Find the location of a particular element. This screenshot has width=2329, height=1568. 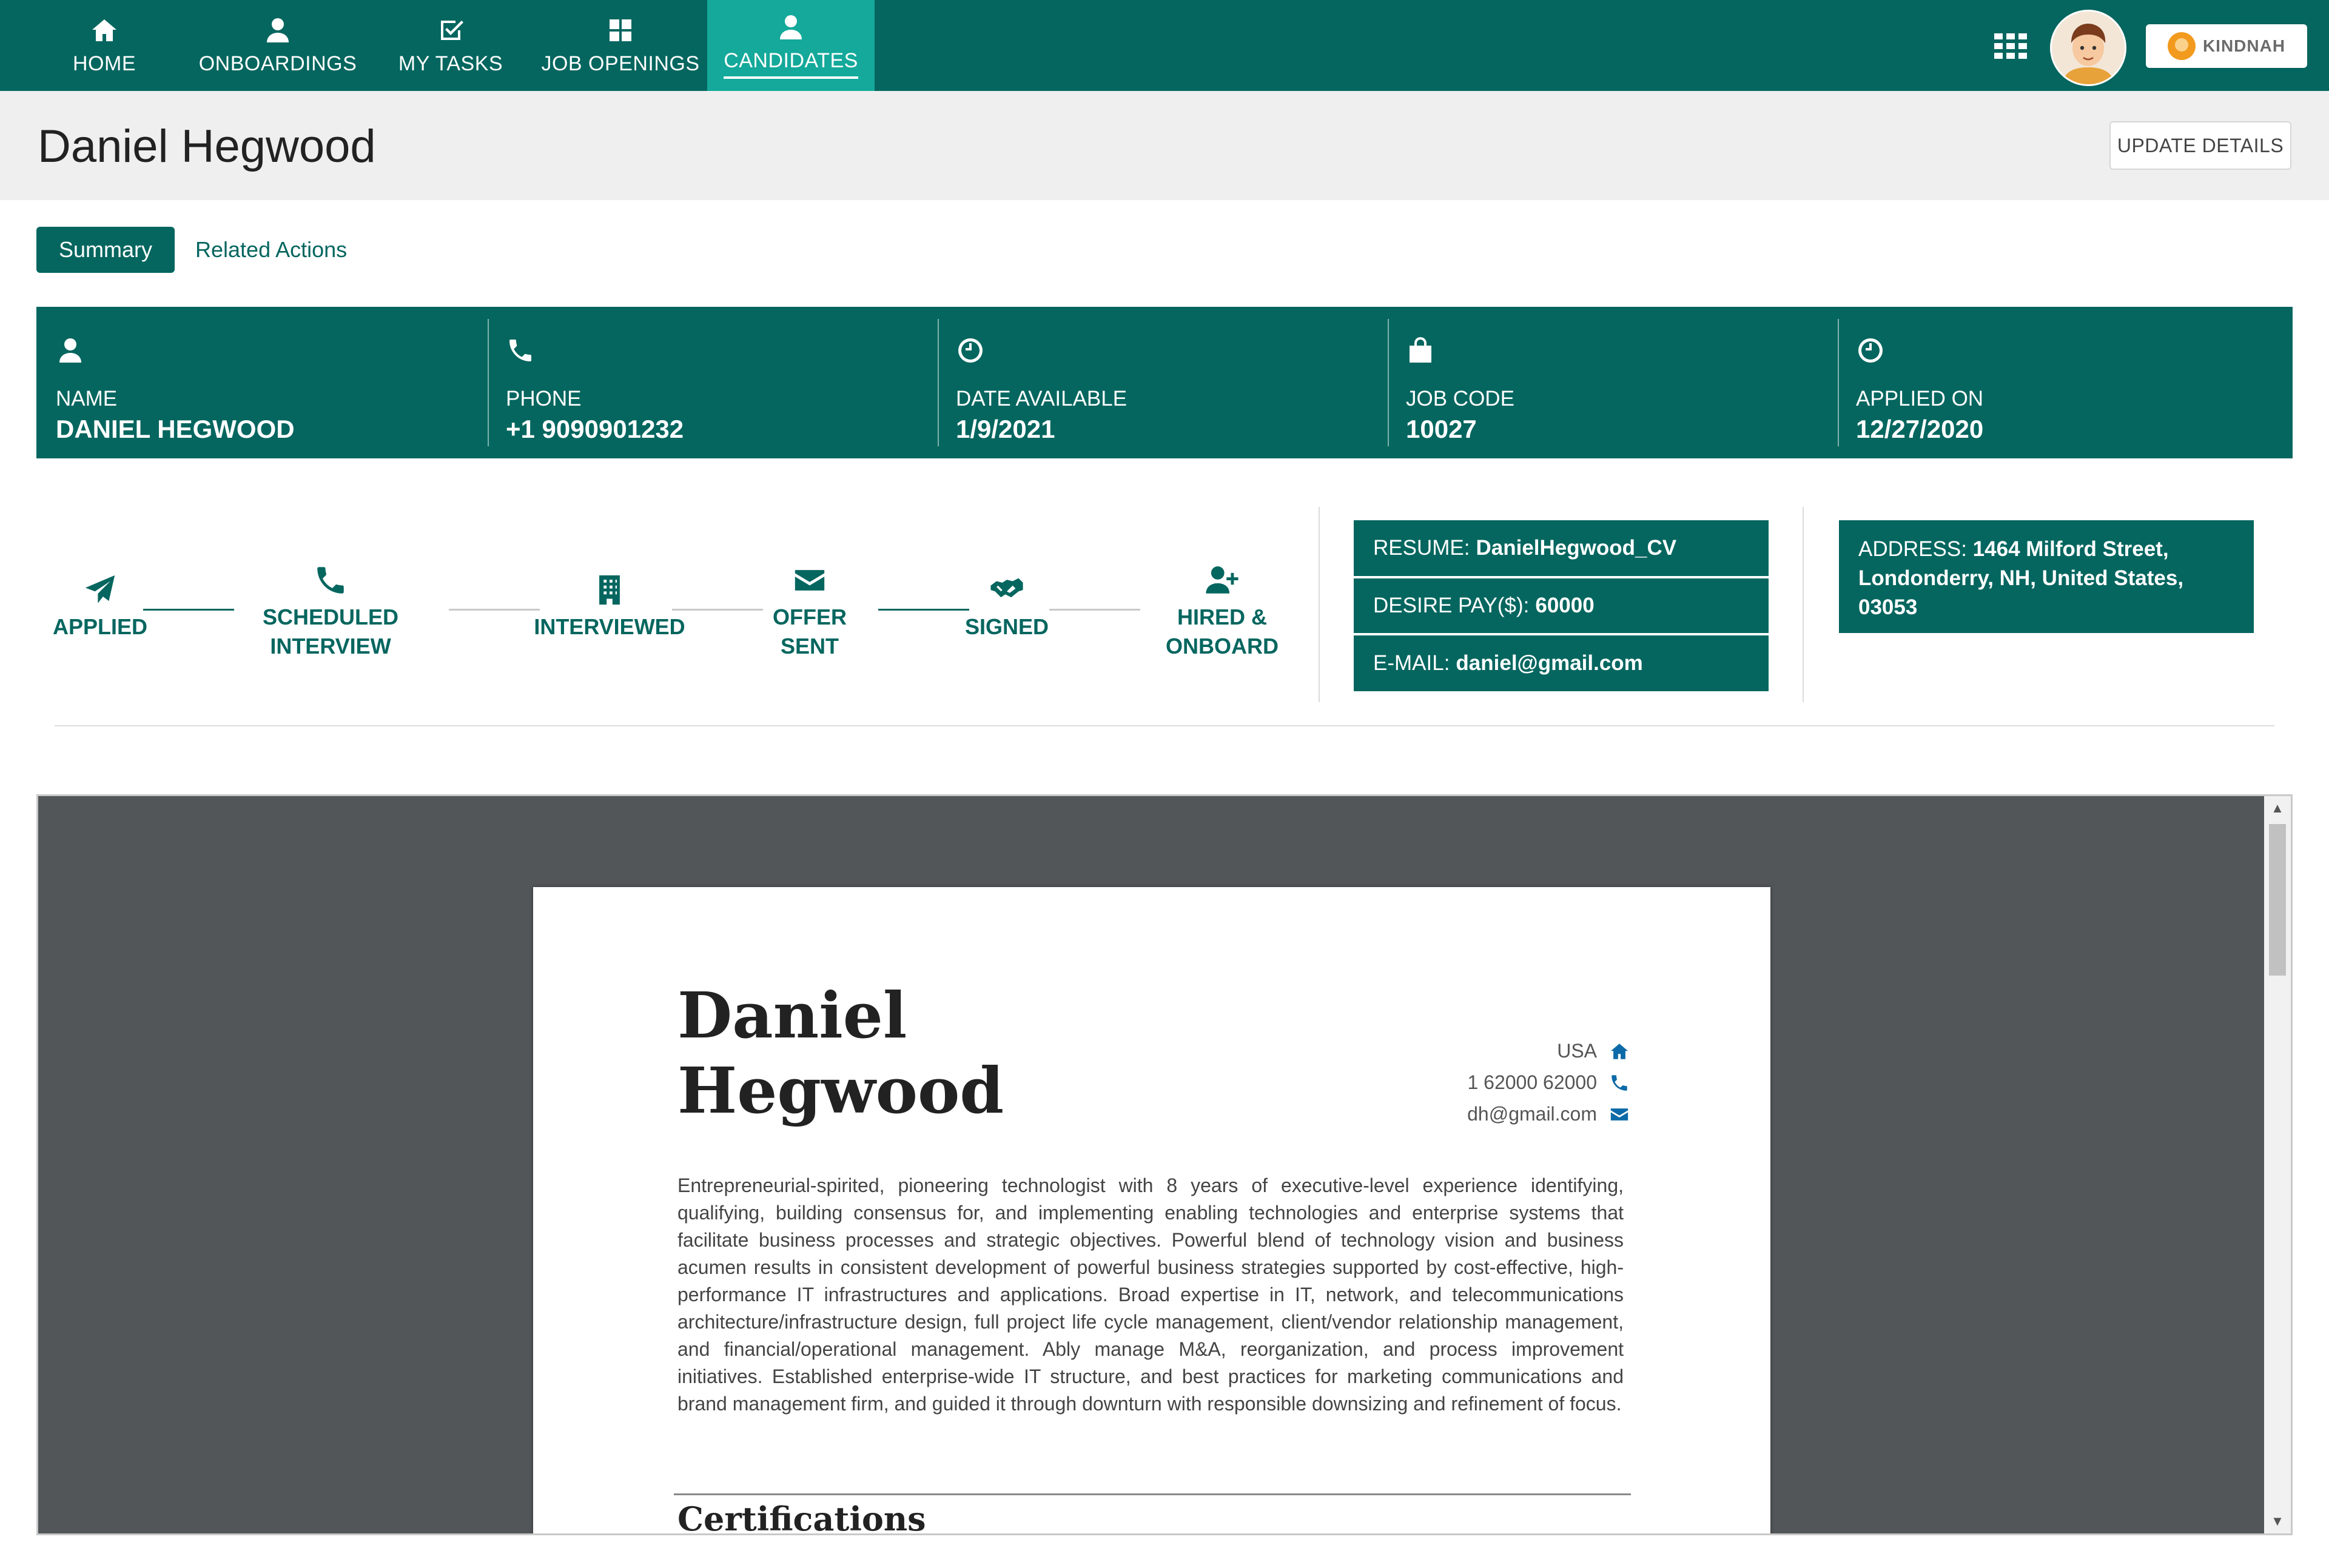

apps-grid-icon is located at coordinates (2011, 47).